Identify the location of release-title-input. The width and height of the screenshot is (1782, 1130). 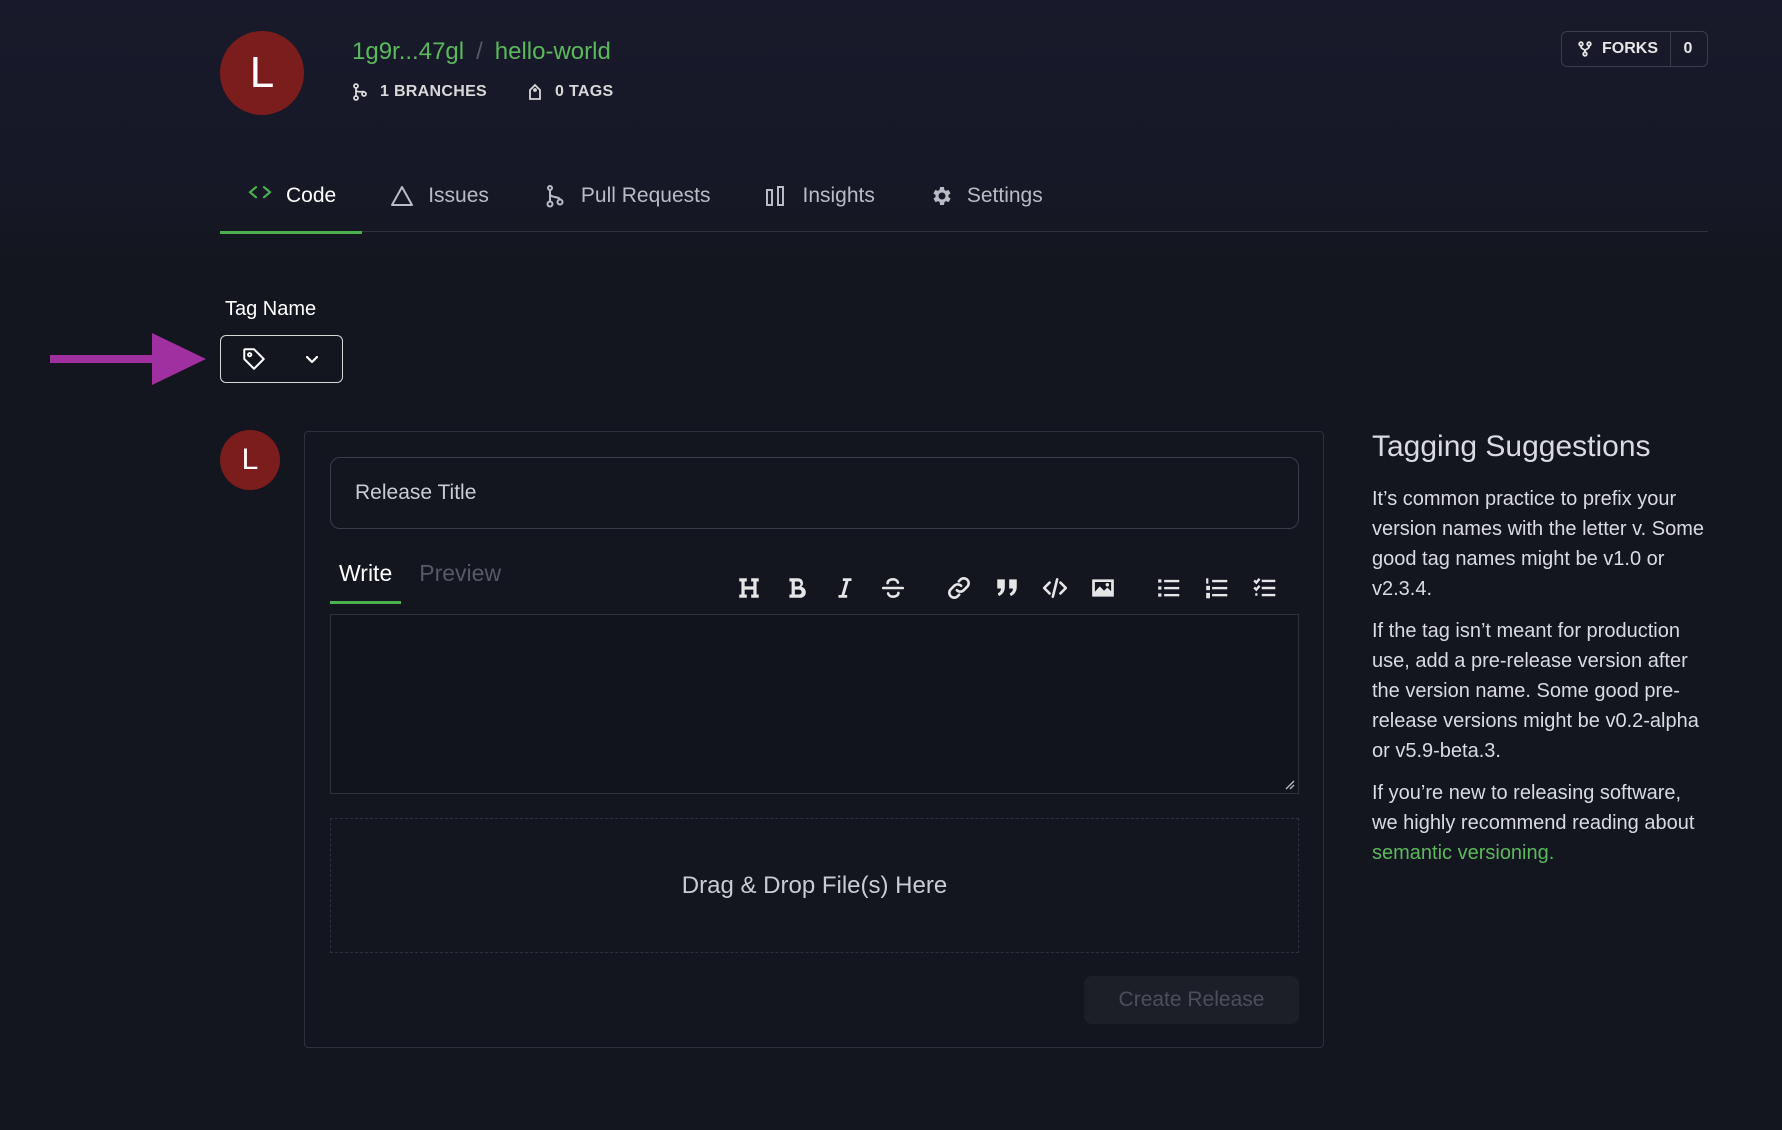
(814, 493).